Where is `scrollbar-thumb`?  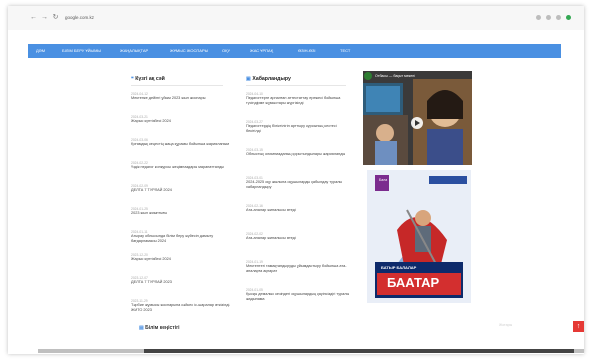 scrollbar-thumb is located at coordinates (359, 351).